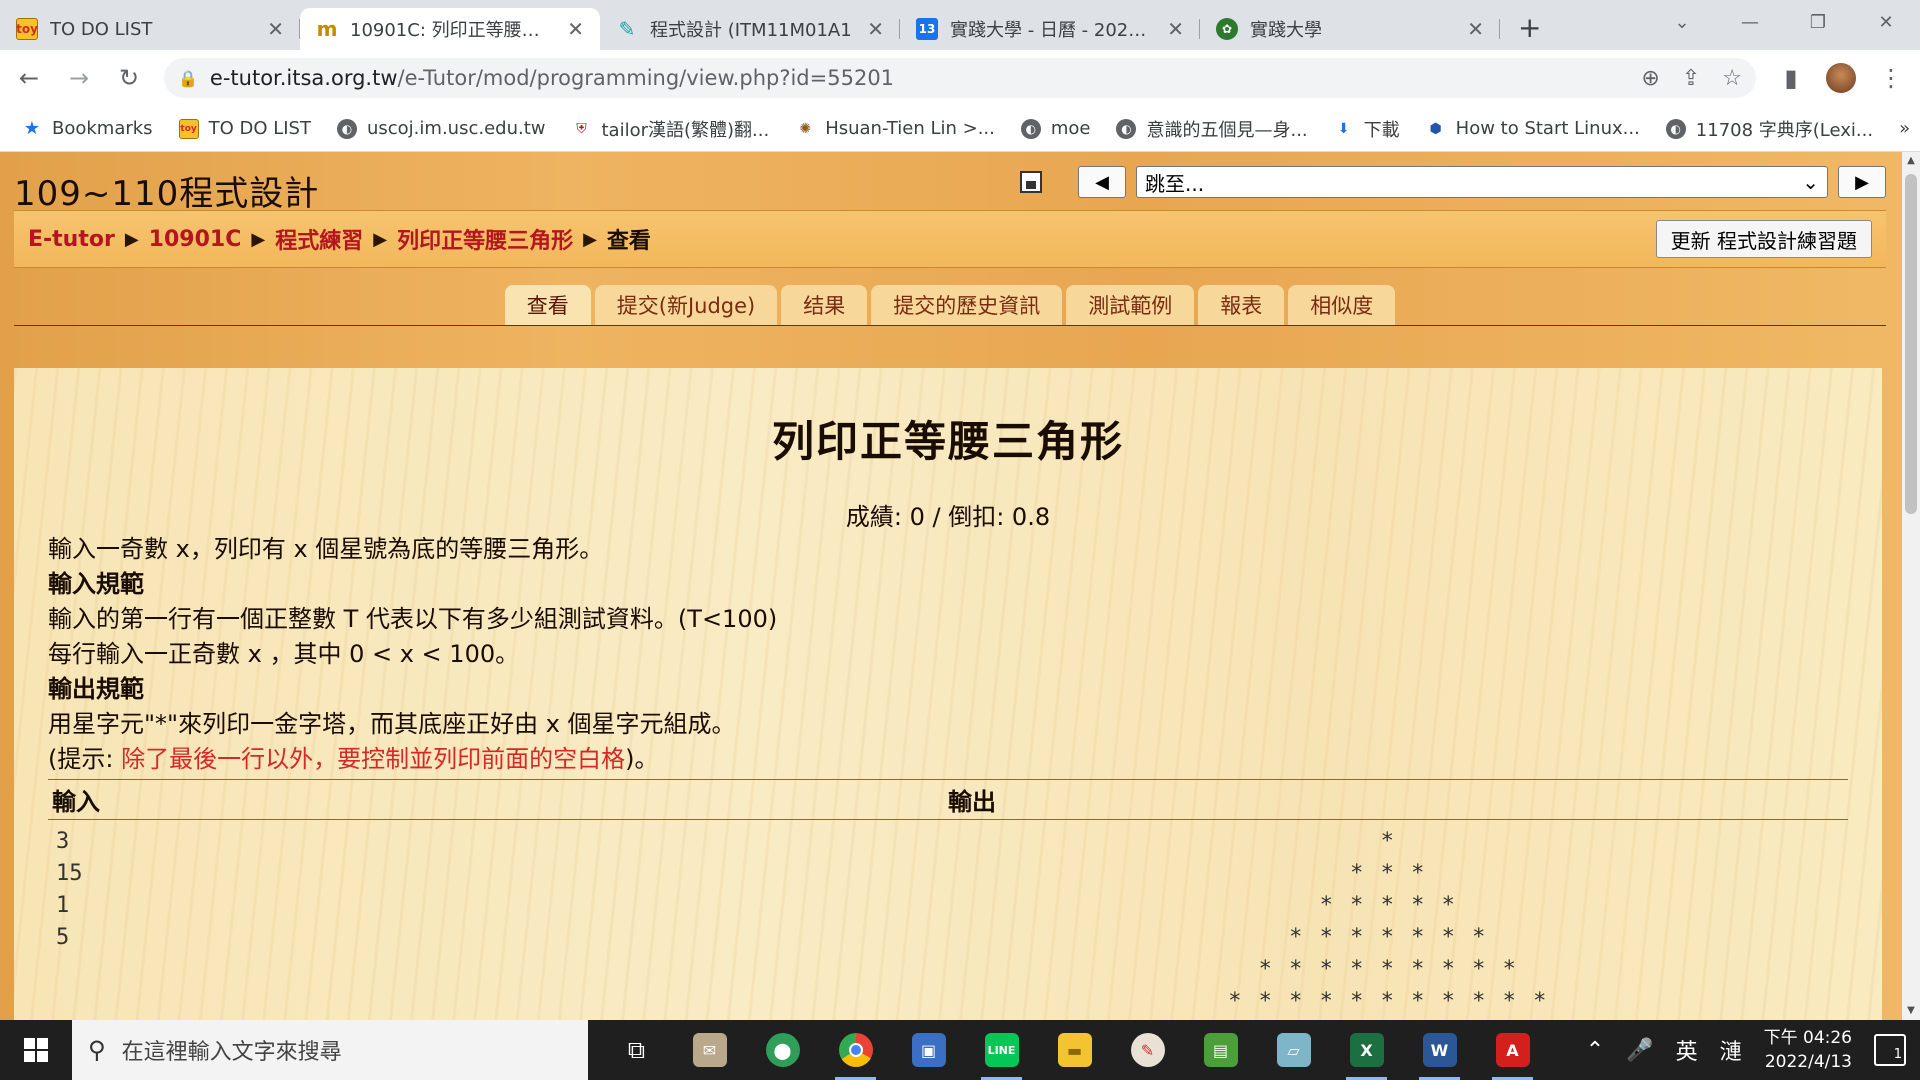 Image resolution: width=1920 pixels, height=1080 pixels. What do you see at coordinates (1367, 129) in the screenshot?
I see `bookmark-item: ⬇ 下載` at bounding box center [1367, 129].